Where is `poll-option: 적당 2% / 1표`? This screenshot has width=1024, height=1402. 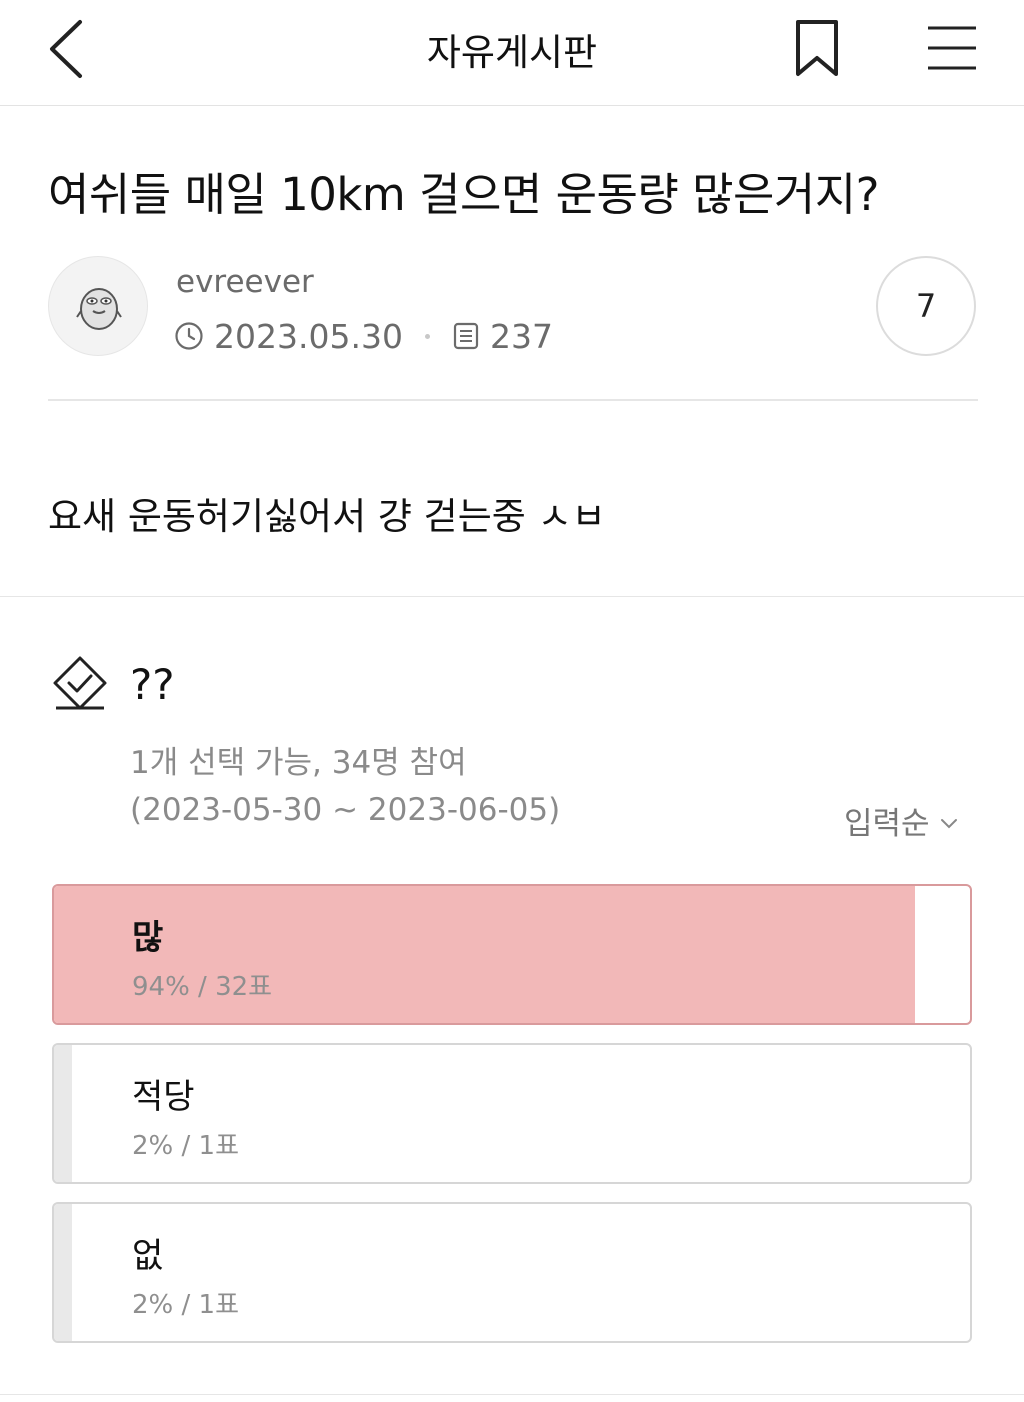
poll-option: 적당 2% / 1표 is located at coordinates (512, 1113).